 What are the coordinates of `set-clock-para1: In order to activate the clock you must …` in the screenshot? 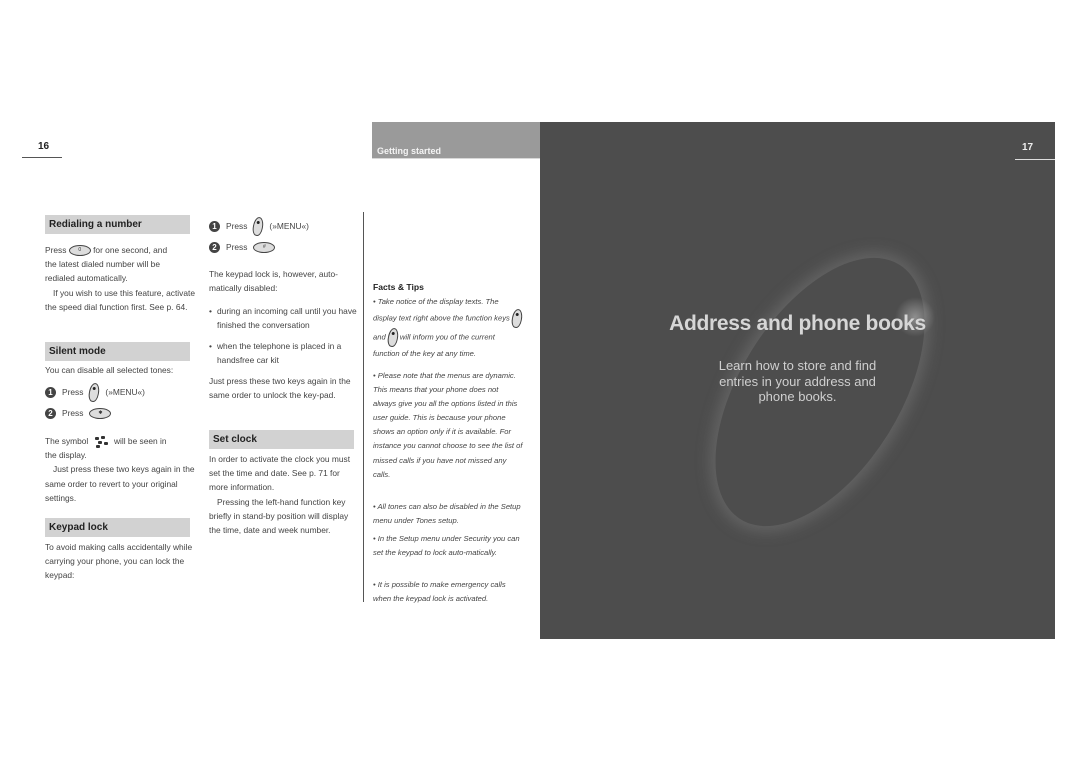 It's located at (280, 473).